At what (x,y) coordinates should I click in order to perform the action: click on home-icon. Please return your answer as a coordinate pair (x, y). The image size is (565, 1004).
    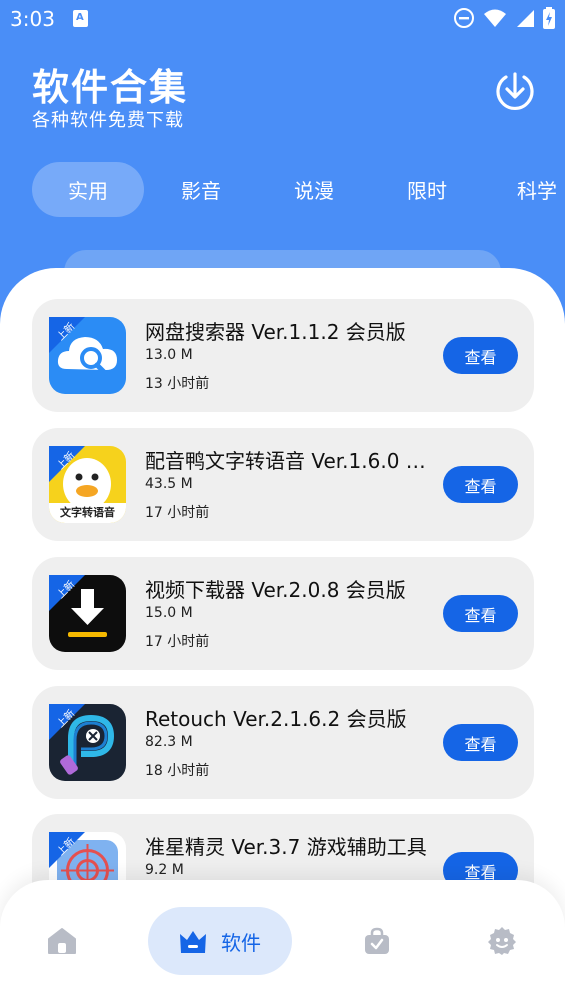
    Looking at the image, I should click on (62, 941).